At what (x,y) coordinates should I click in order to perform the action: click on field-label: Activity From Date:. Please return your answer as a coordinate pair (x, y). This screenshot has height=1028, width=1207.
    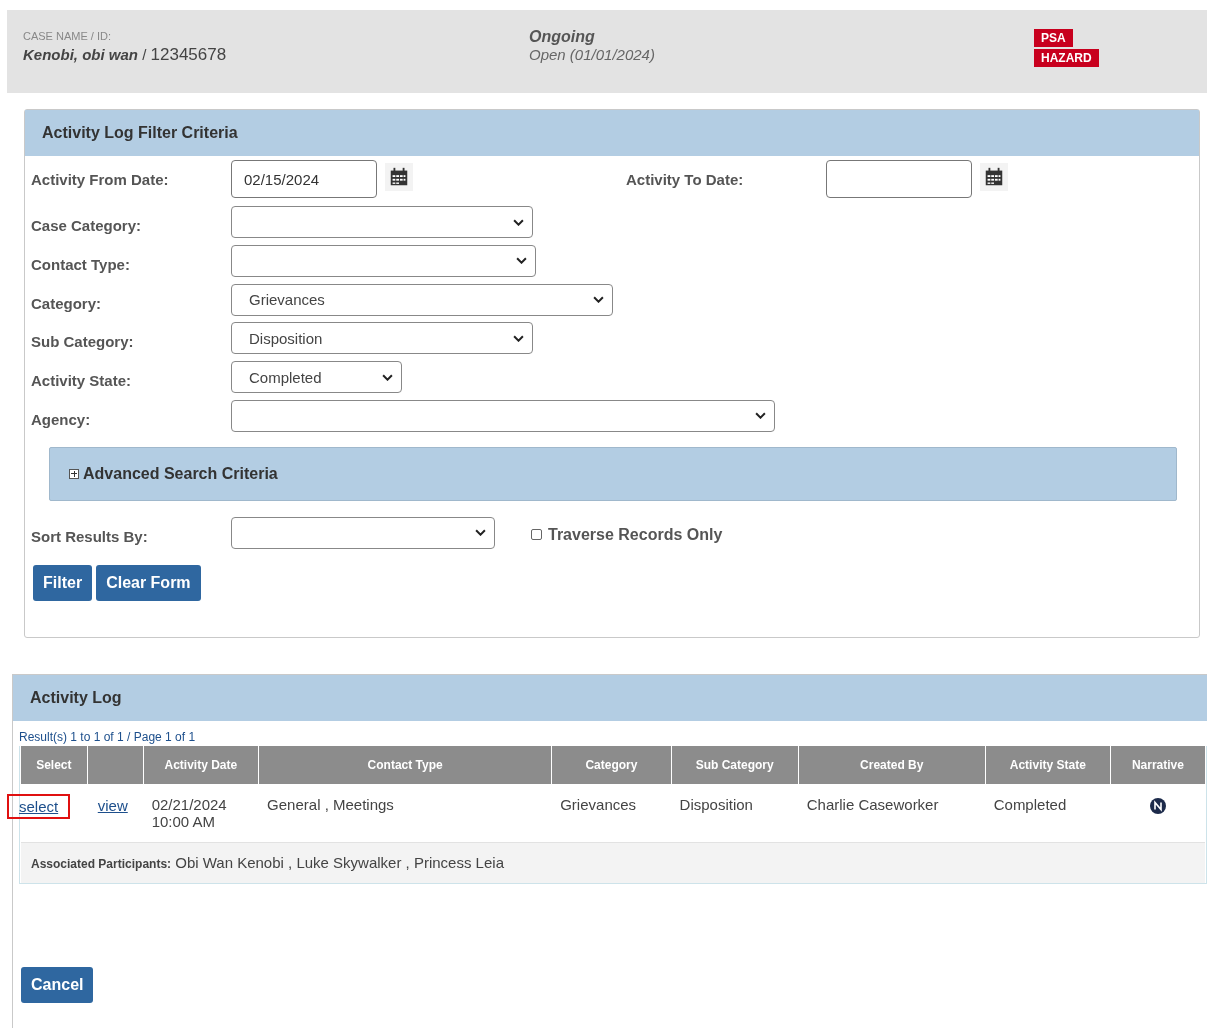
    Looking at the image, I should click on (100, 179).